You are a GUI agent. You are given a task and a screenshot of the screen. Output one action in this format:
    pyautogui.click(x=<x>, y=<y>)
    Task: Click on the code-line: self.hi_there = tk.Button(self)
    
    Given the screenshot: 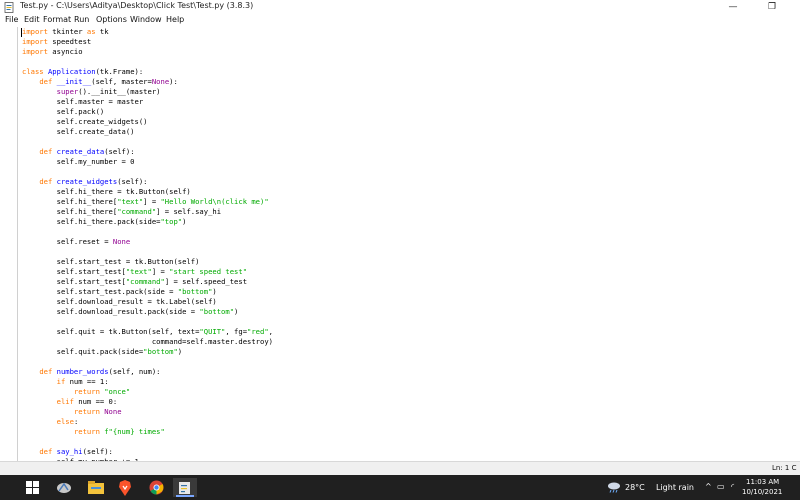 What is the action you would take?
    pyautogui.click(x=106, y=191)
    